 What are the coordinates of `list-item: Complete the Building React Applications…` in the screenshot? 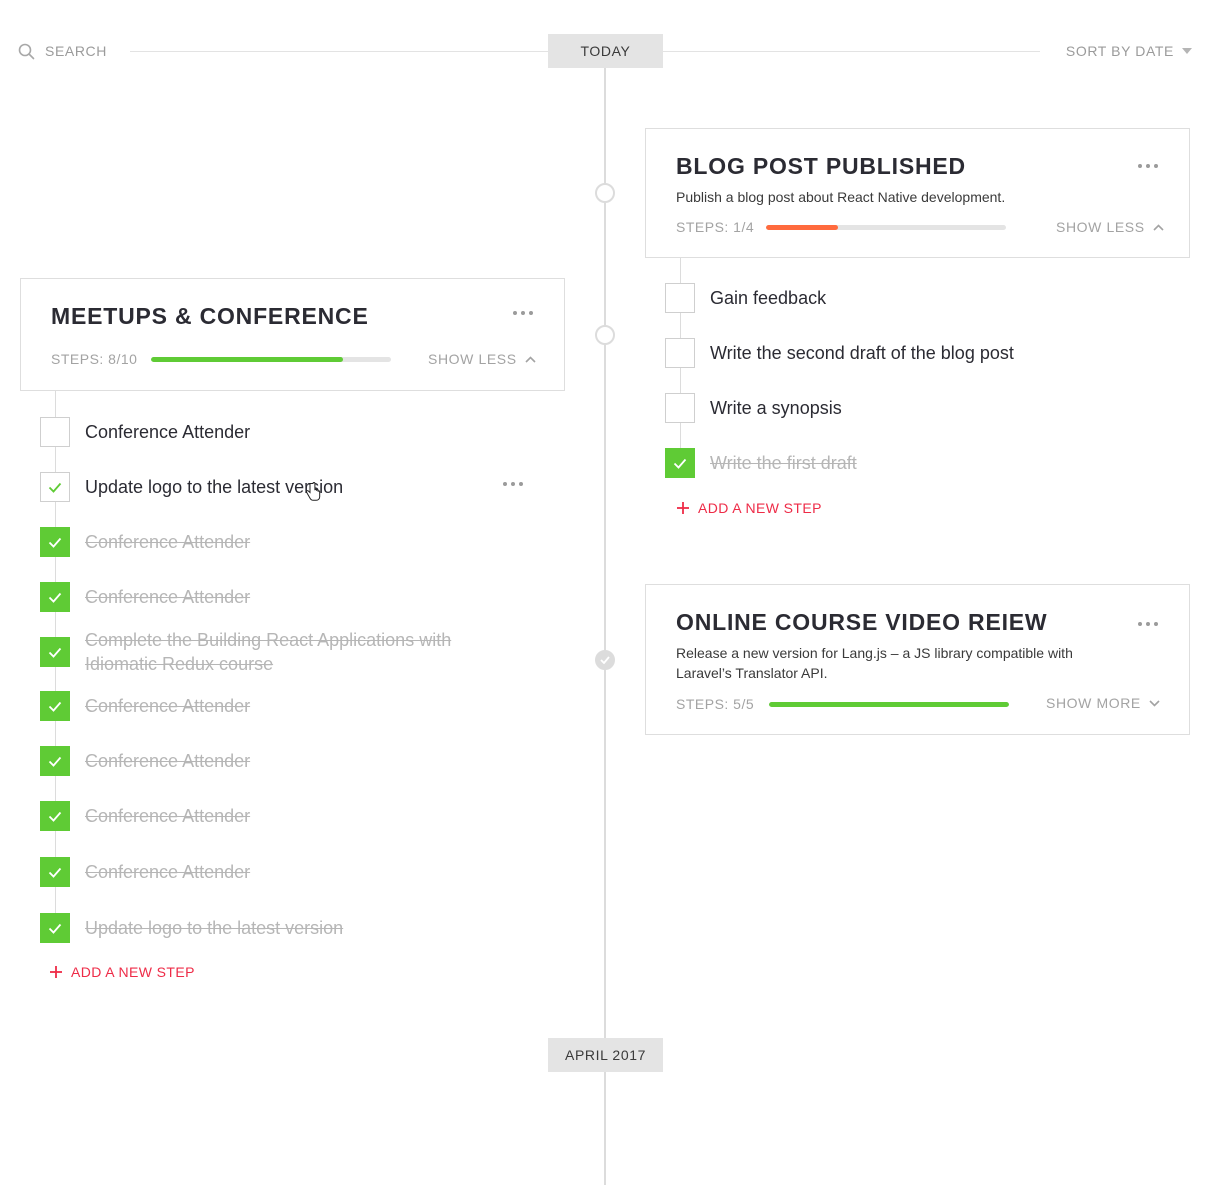 It's located at (267, 652).